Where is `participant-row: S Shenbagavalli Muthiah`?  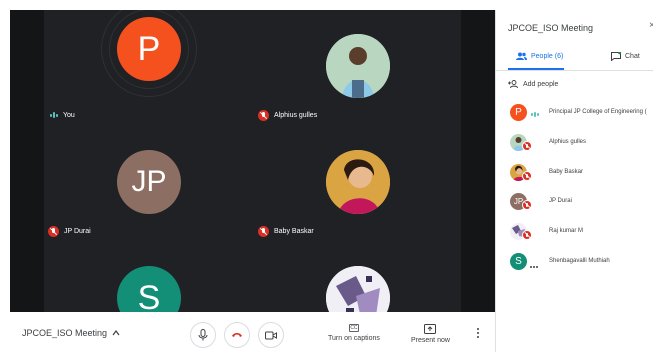
participant-row: S Shenbagavalli Muthiah is located at coordinates (560, 261).